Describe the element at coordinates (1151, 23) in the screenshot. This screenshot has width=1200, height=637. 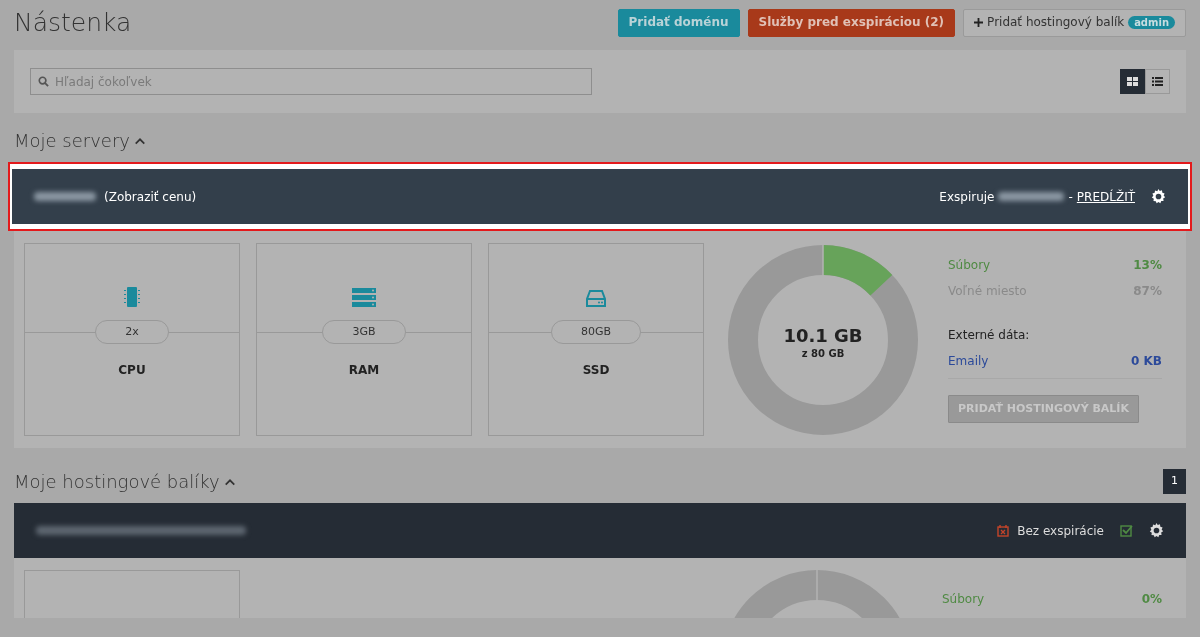
I see `admin-badge: admin` at that location.